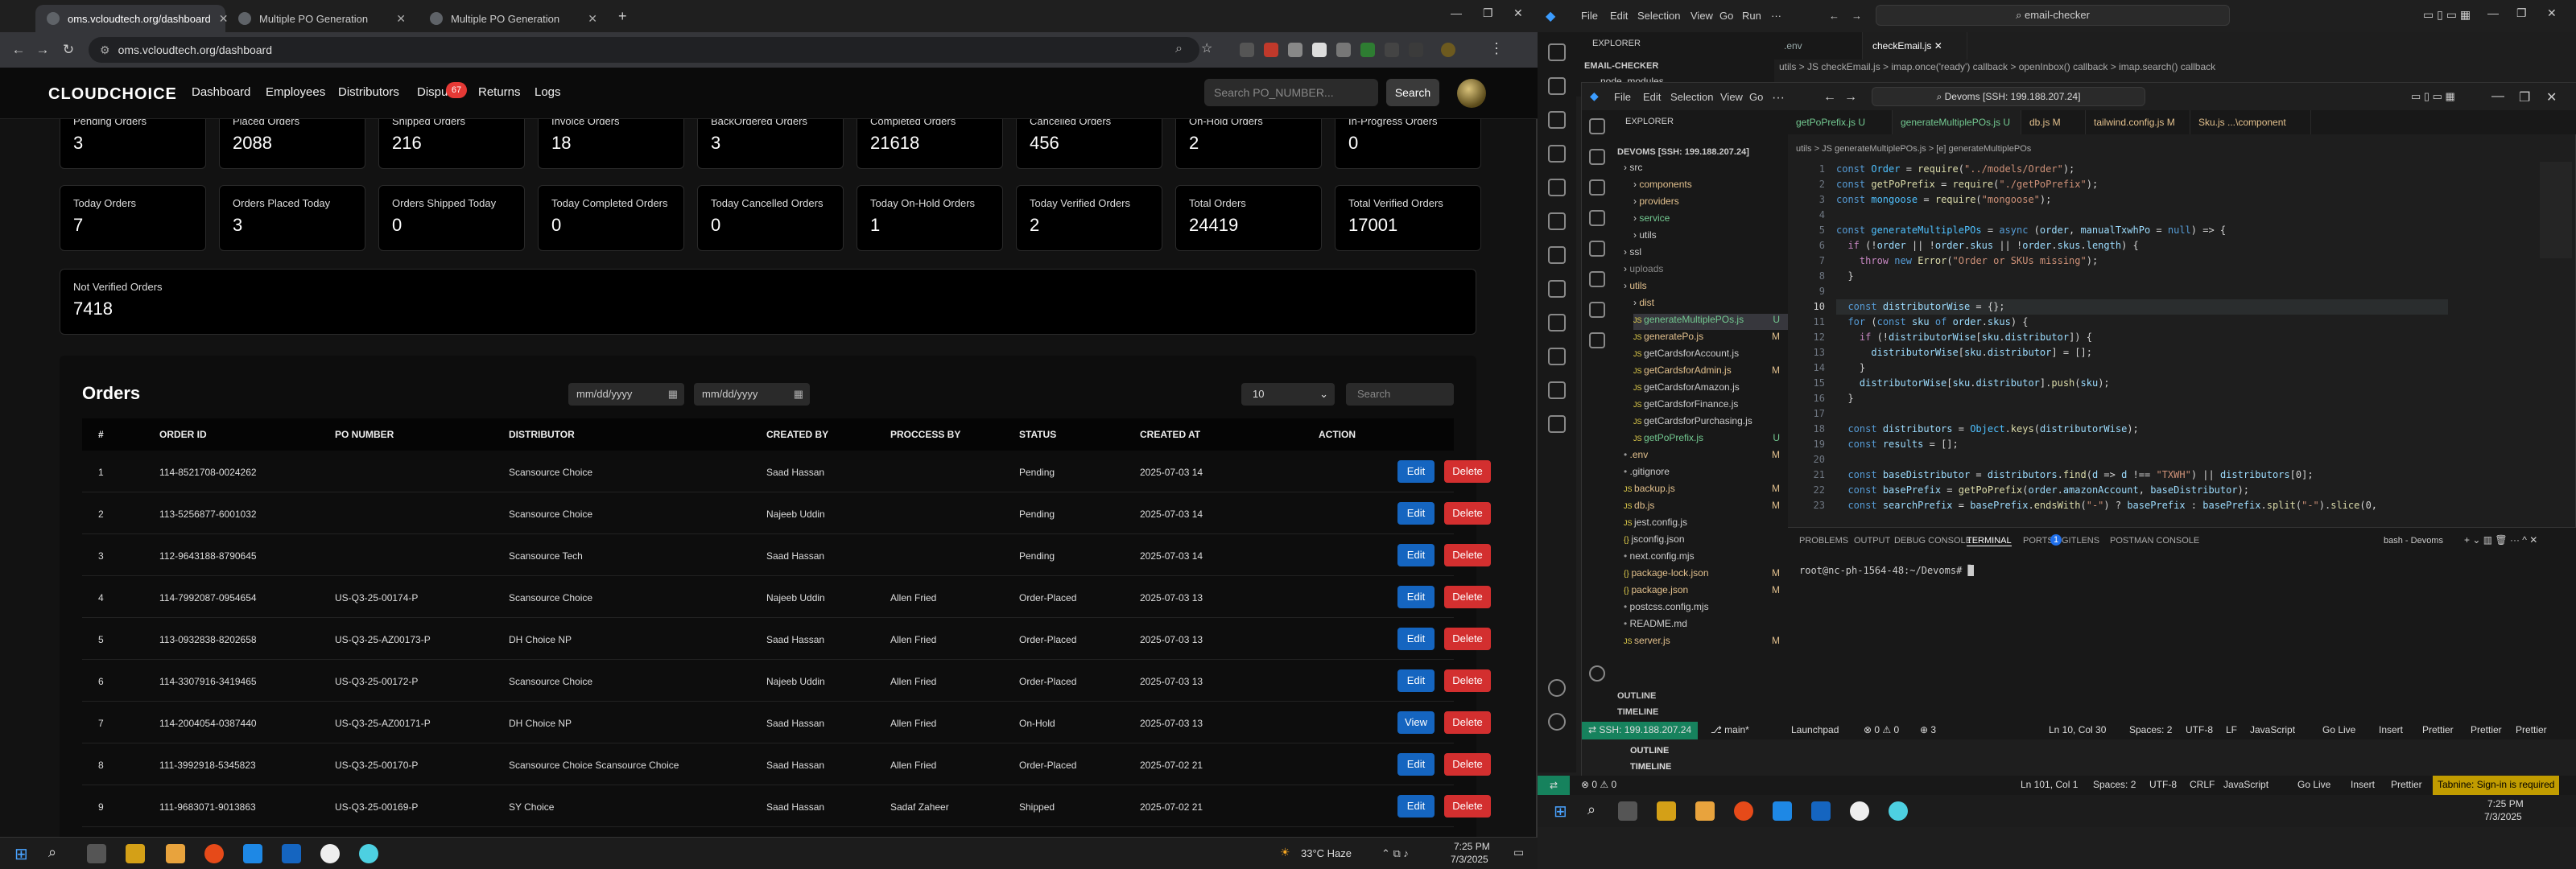 This screenshot has height=869, width=2576. Describe the element at coordinates (1652, 97) in the screenshot. I see `menu-edit: Edit` at that location.